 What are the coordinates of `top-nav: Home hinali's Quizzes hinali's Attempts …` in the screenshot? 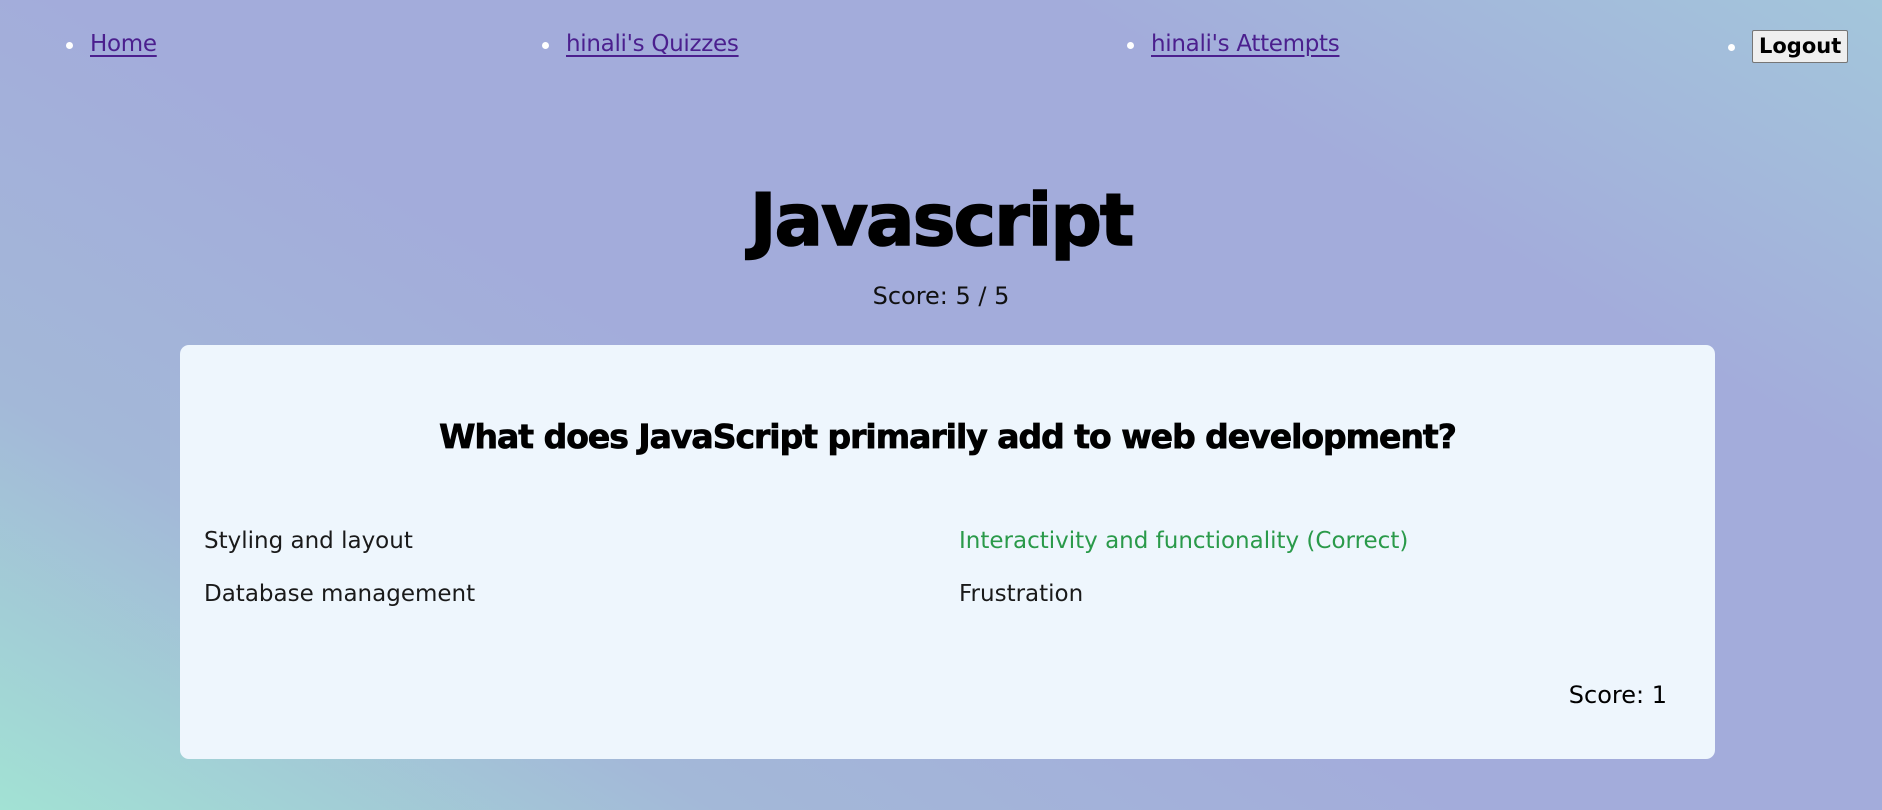 It's located at (941, 45).